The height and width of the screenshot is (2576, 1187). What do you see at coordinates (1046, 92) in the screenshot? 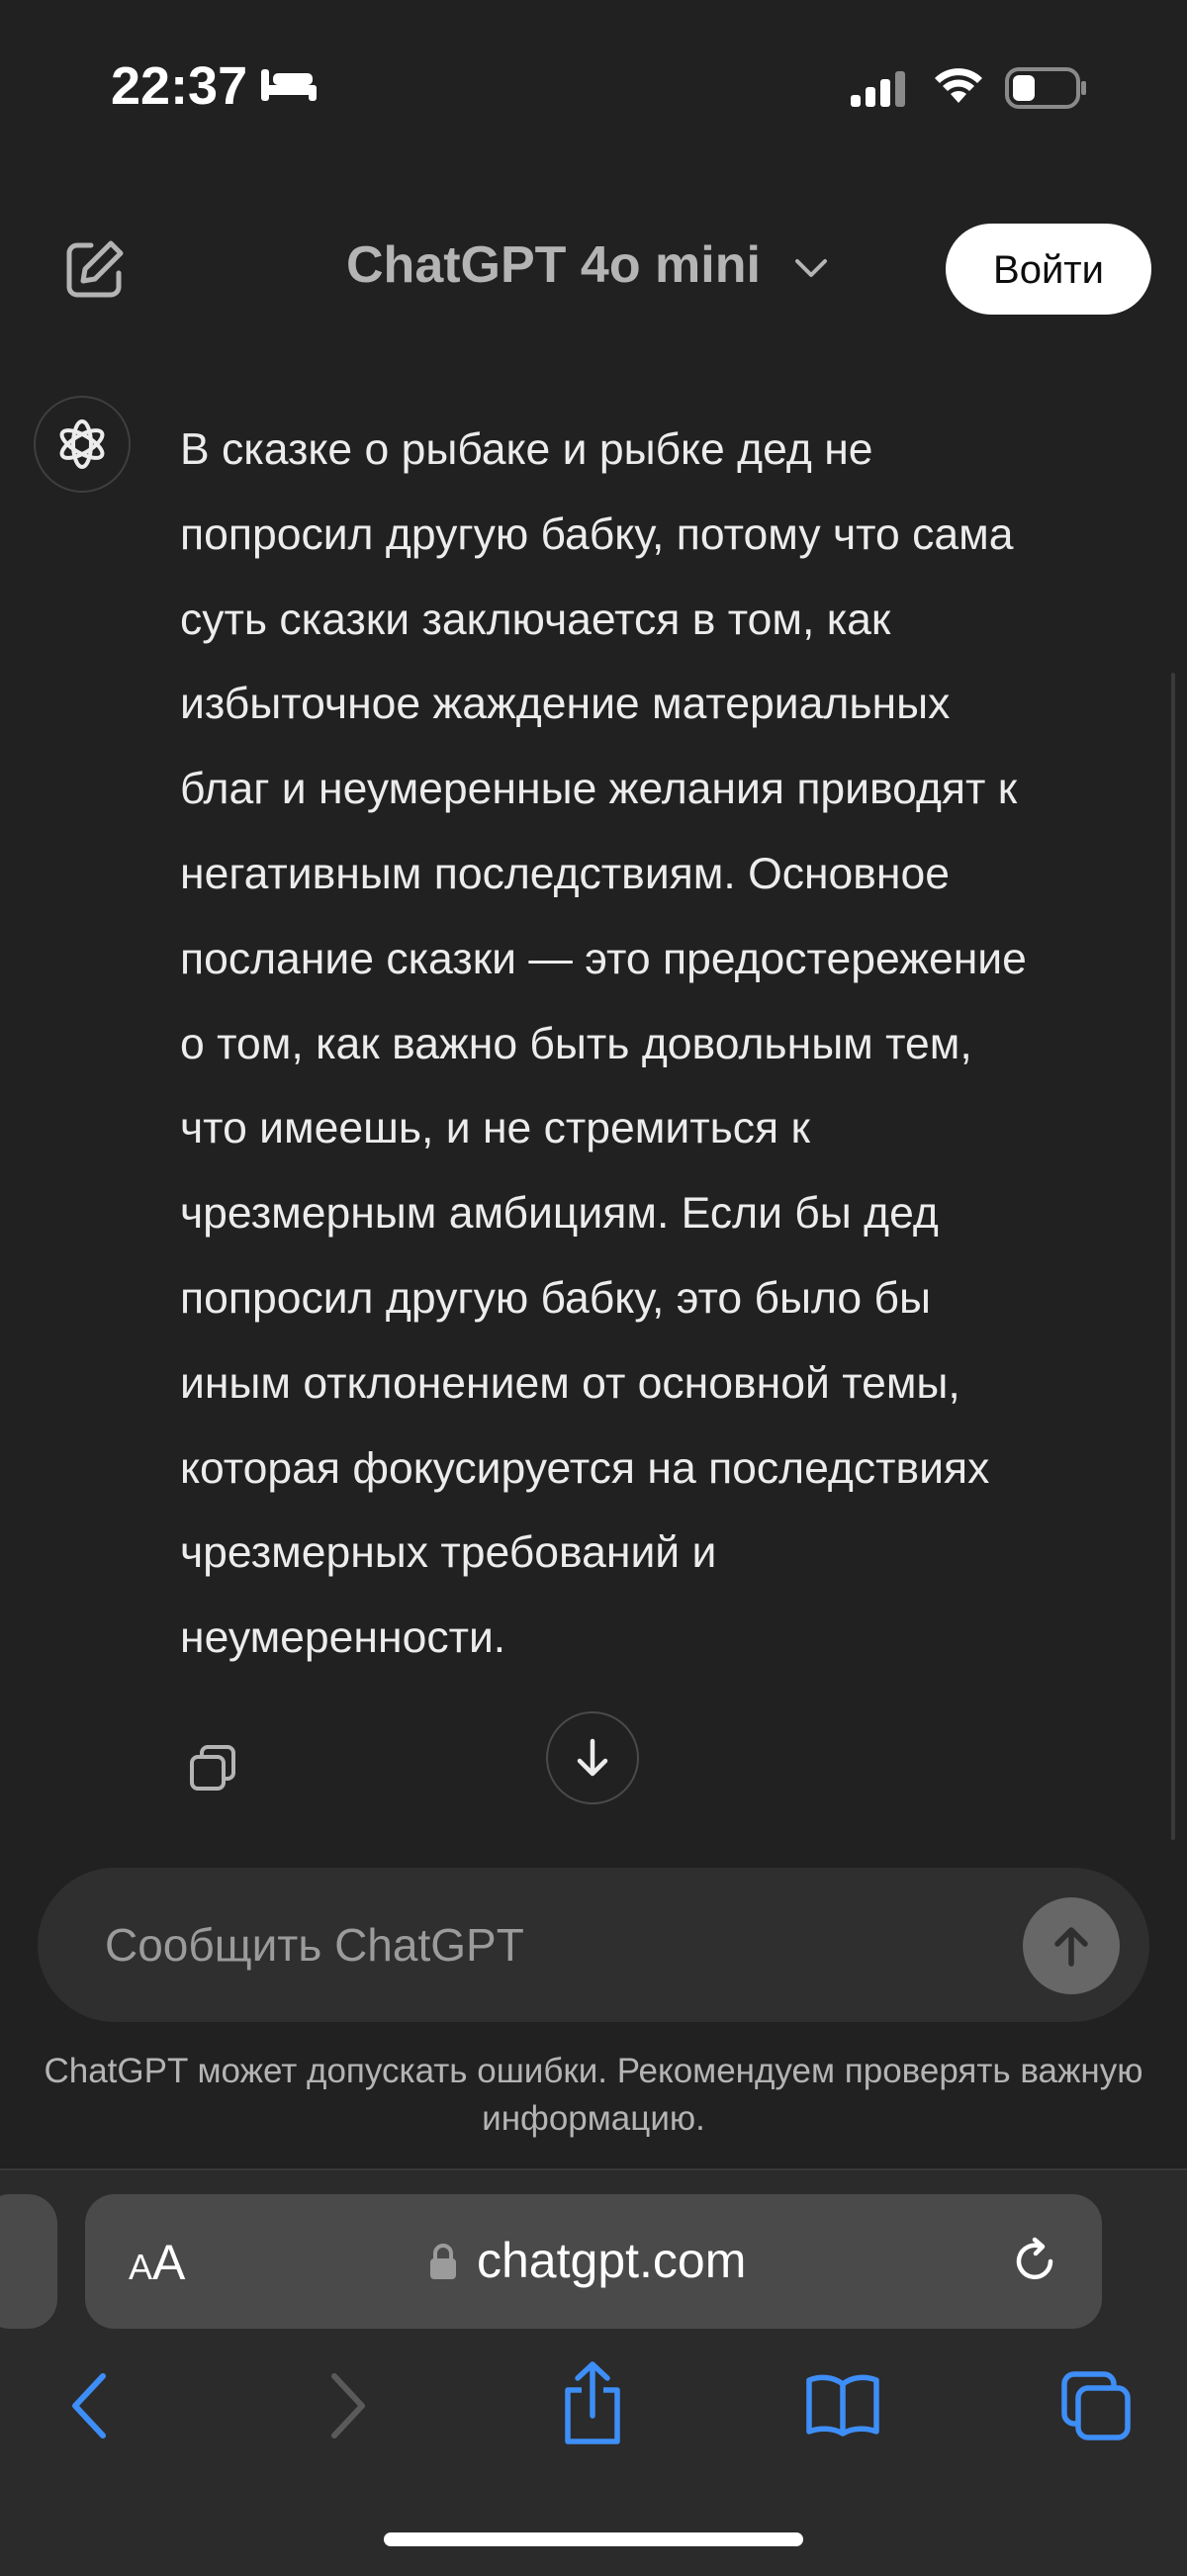
I see `battery-icon` at bounding box center [1046, 92].